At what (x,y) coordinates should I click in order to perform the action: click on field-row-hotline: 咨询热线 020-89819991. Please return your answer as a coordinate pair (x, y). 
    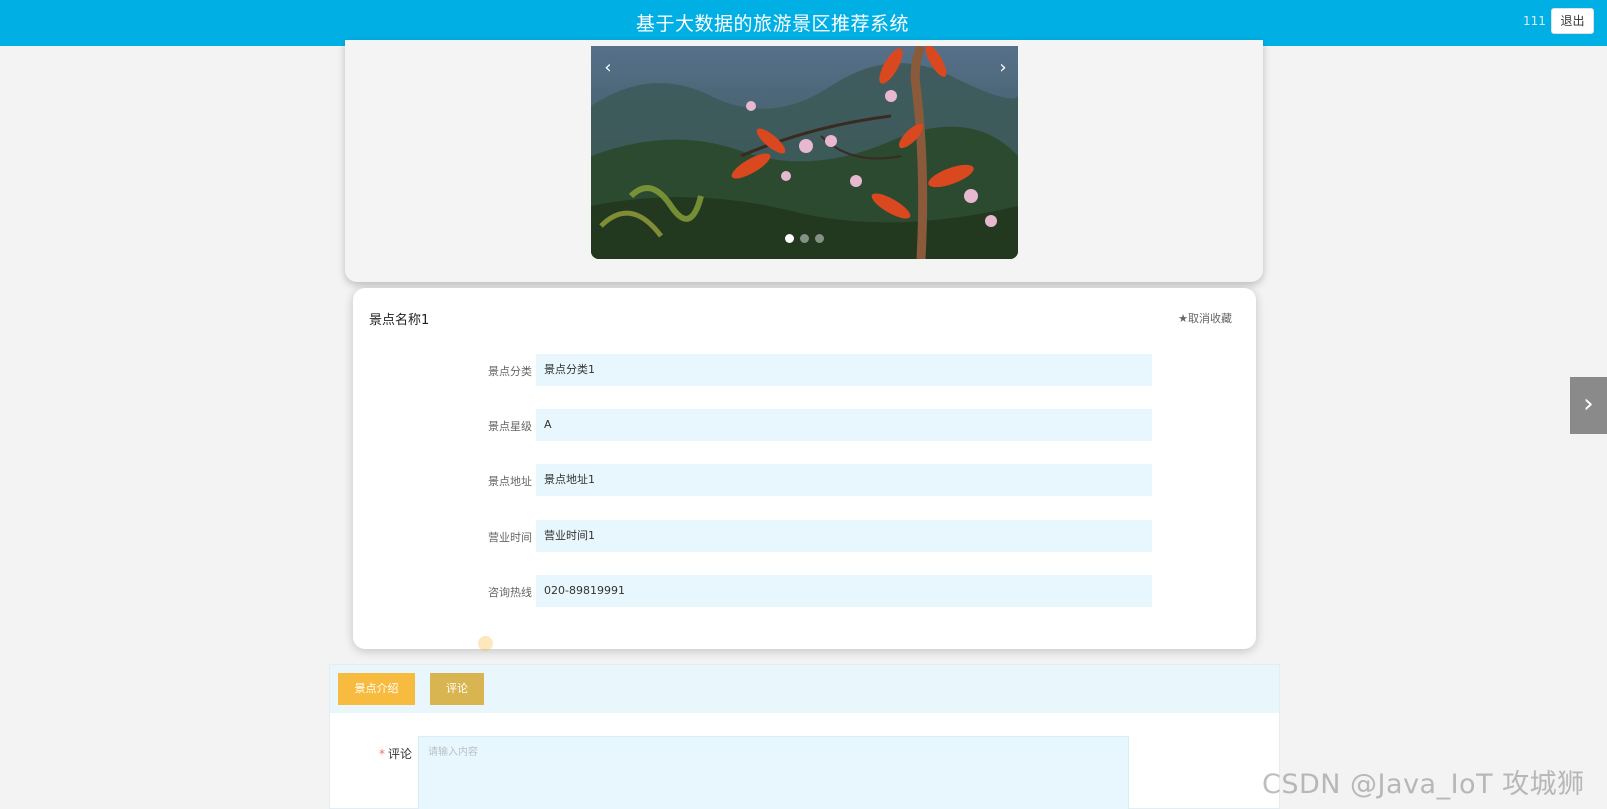
    Looking at the image, I should click on (804, 591).